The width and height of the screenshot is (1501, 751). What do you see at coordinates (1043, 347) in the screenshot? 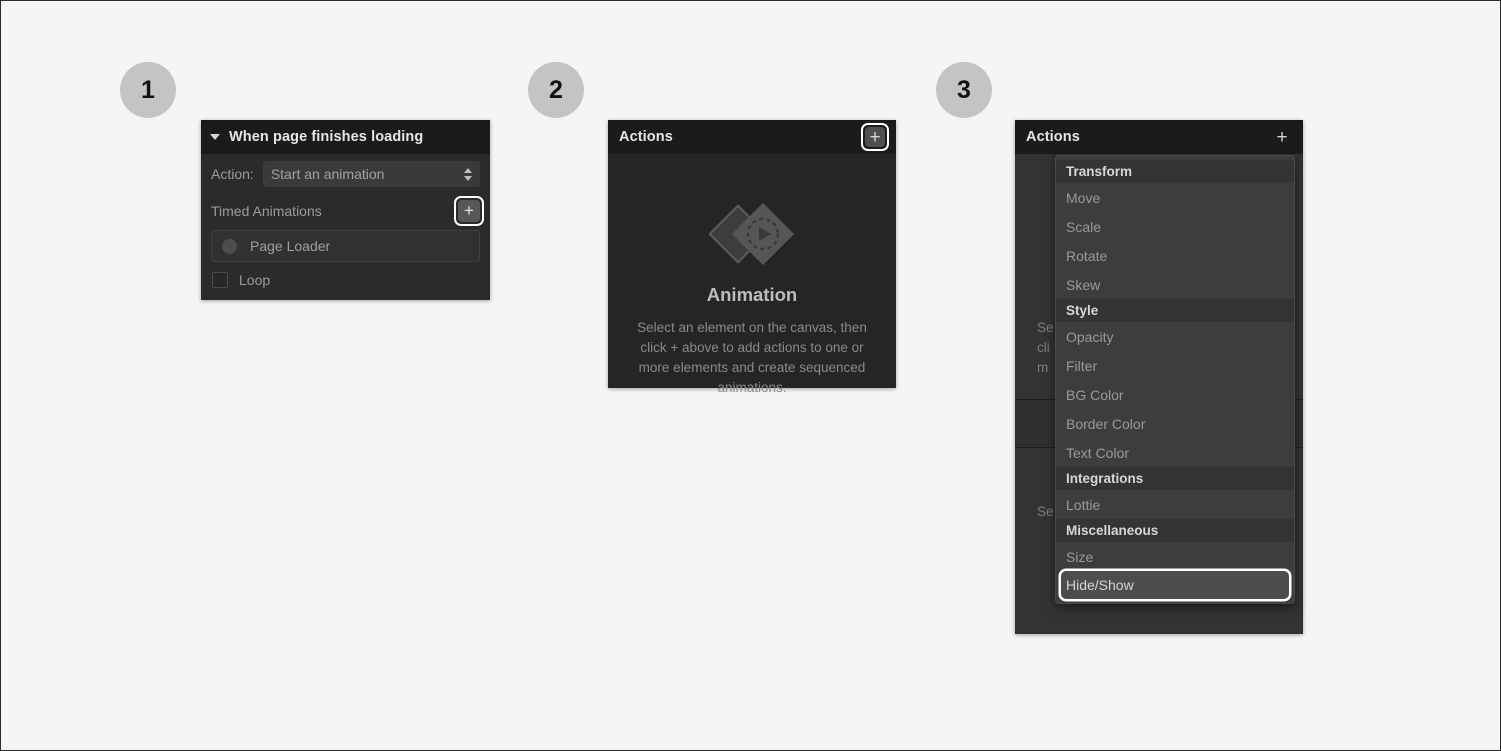
I see `obscured-text-line-2: cli` at bounding box center [1043, 347].